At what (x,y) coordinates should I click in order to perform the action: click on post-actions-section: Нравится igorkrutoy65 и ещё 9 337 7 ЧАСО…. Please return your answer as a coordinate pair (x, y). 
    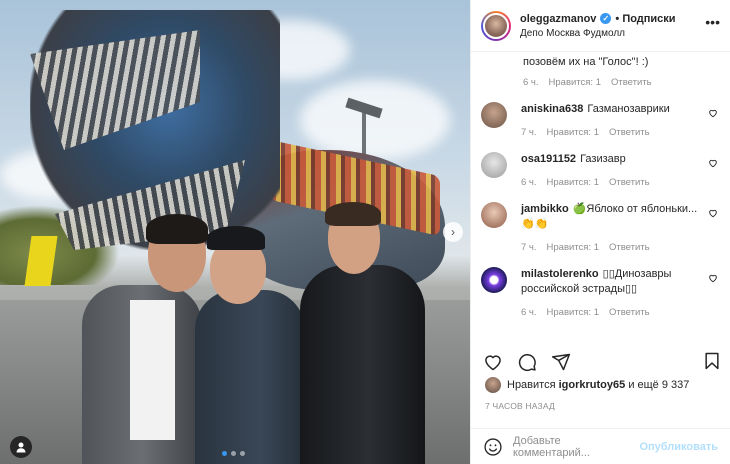
    Looking at the image, I should click on (600, 400).